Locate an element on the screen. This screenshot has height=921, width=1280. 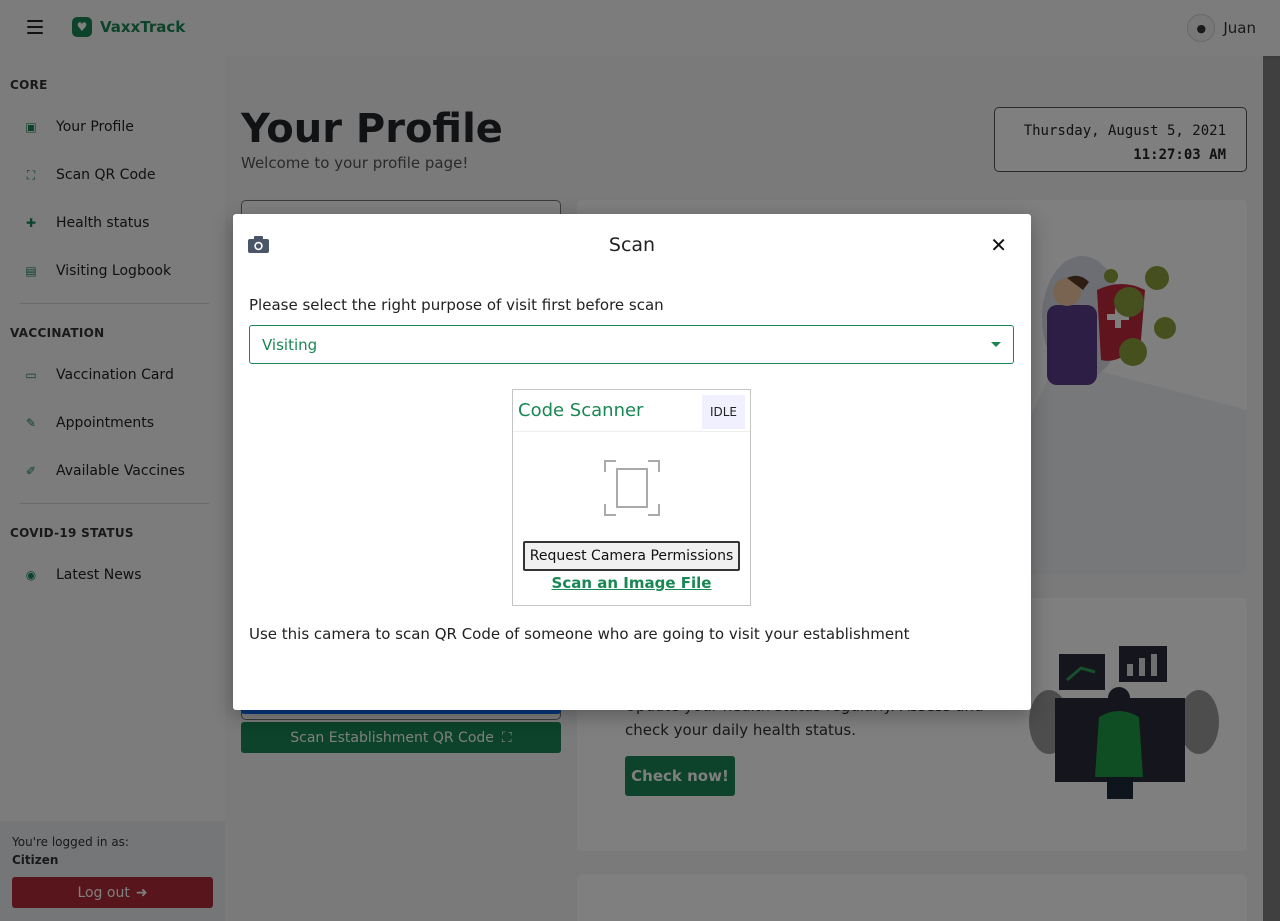
request-camera-button: Request Camera Permissions is located at coordinates (631, 556).